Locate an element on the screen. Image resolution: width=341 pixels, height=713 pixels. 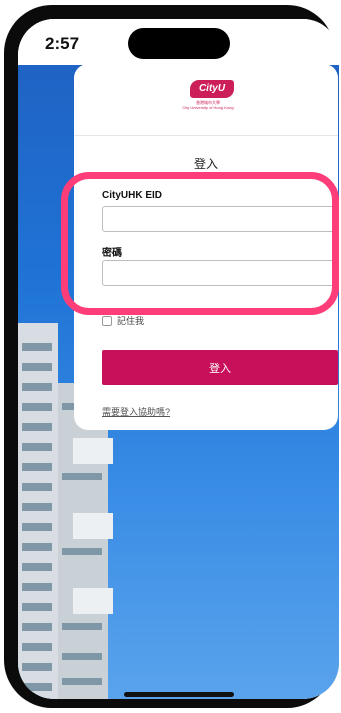
header-divider is located at coordinates (206, 135).